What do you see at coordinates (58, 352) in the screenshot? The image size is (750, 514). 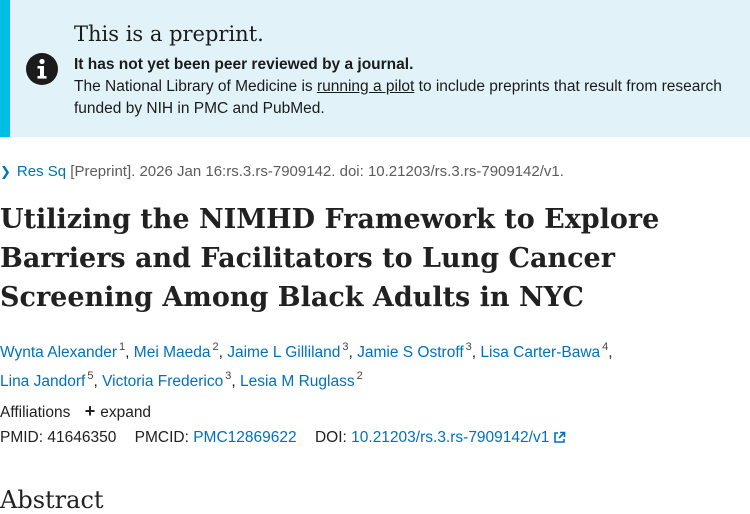 I see `author-link: Wynta Alexander` at bounding box center [58, 352].